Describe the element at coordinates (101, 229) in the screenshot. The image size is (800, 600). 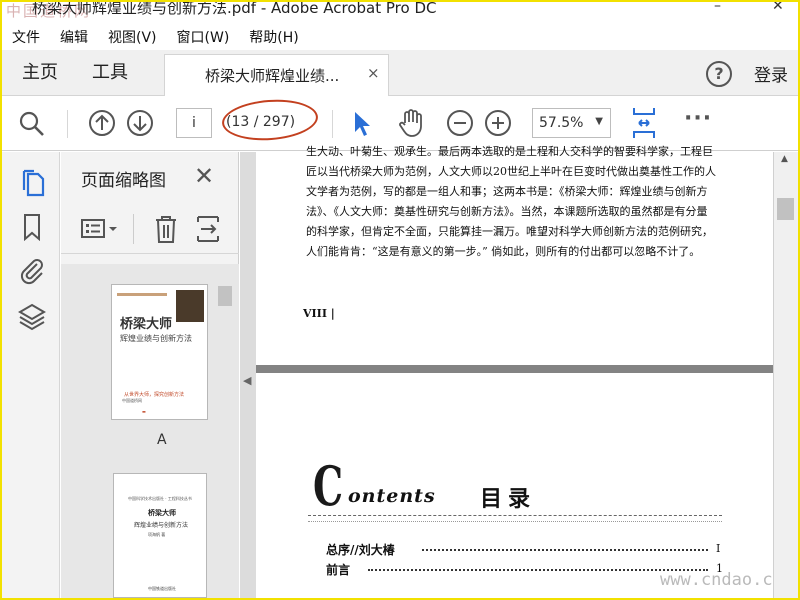
I see `thumbnail-options-icon` at that location.